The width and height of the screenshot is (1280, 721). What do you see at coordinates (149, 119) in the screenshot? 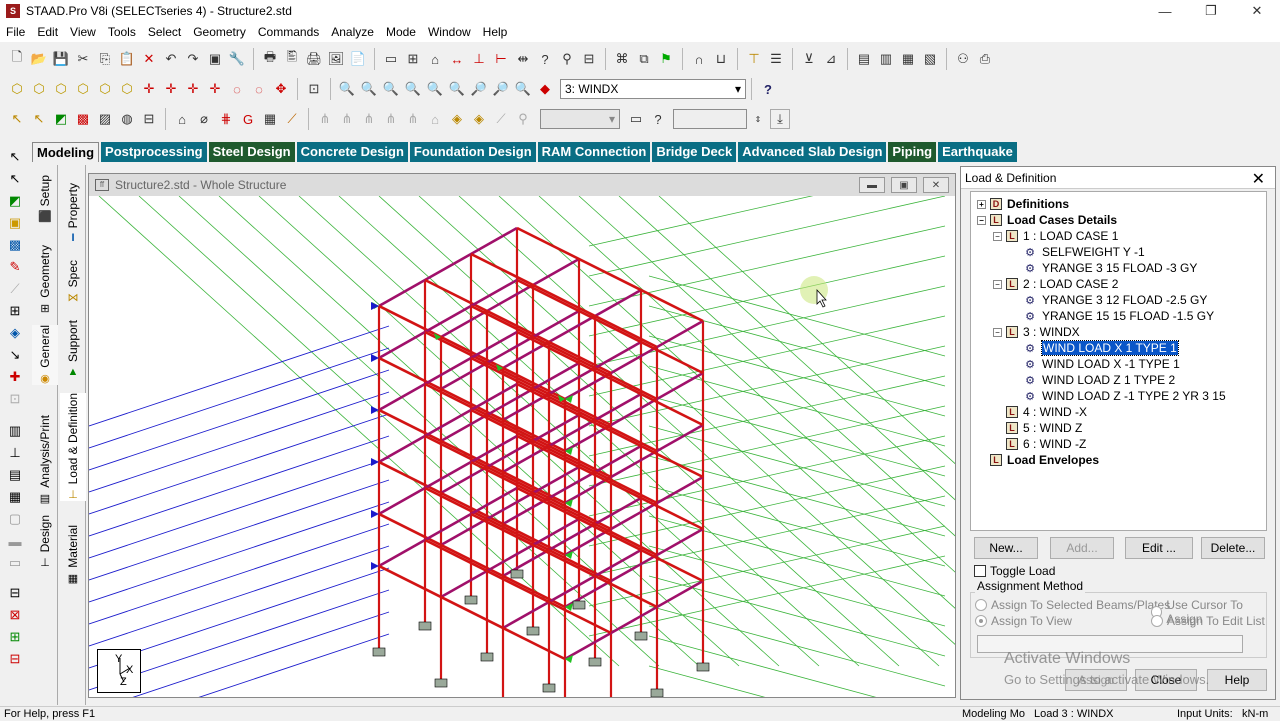
I see `cursor-icon-7: ⊟` at bounding box center [149, 119].